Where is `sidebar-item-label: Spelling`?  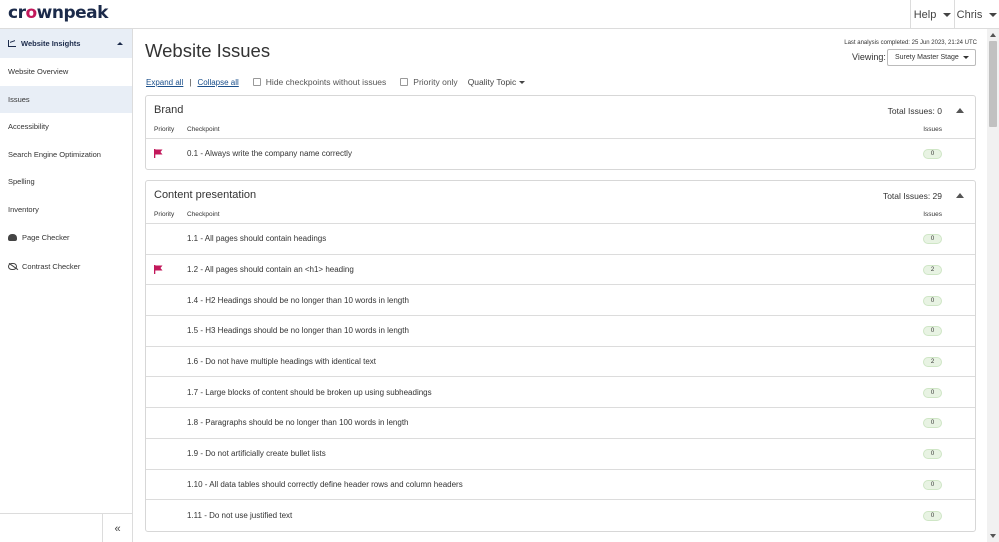
sidebar-item-label: Spelling is located at coordinates (21, 182).